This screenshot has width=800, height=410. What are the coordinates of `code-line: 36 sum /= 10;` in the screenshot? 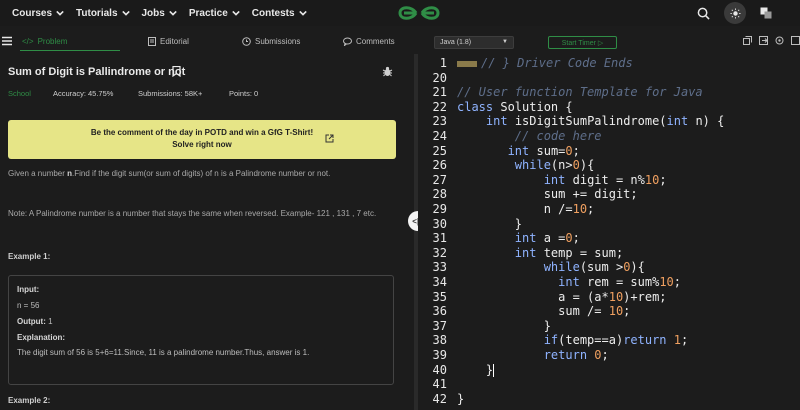 It's located at (609, 311).